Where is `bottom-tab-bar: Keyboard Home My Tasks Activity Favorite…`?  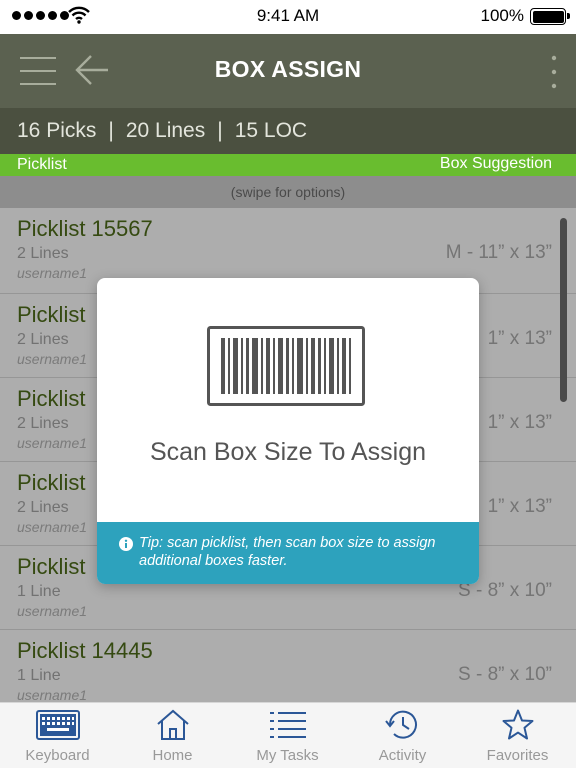 bottom-tab-bar: Keyboard Home My Tasks Activity Favorite… is located at coordinates (288, 735).